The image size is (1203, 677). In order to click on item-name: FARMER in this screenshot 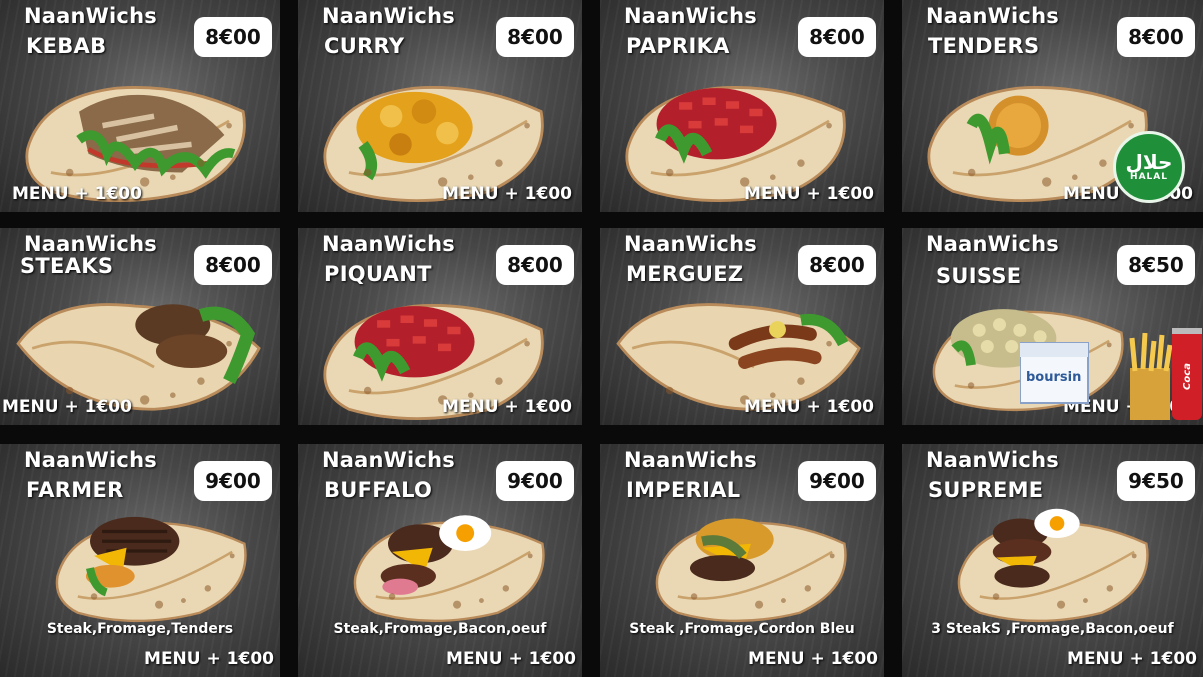, I will do `click(75, 490)`.